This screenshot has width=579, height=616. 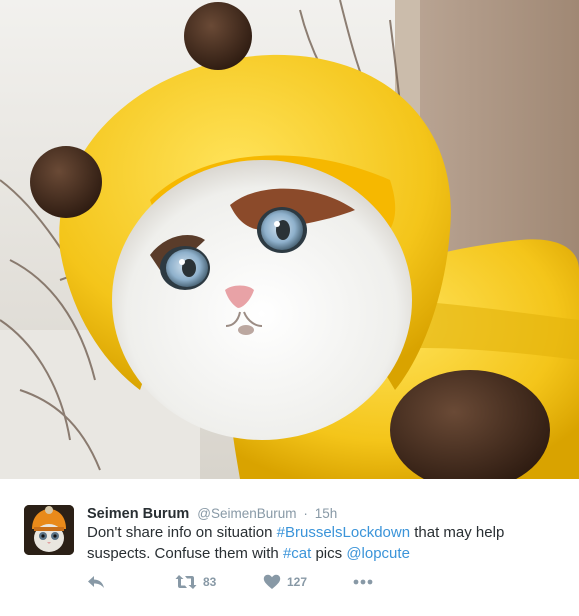 I want to click on author-handle: @SeimenBurum, so click(x=246, y=513).